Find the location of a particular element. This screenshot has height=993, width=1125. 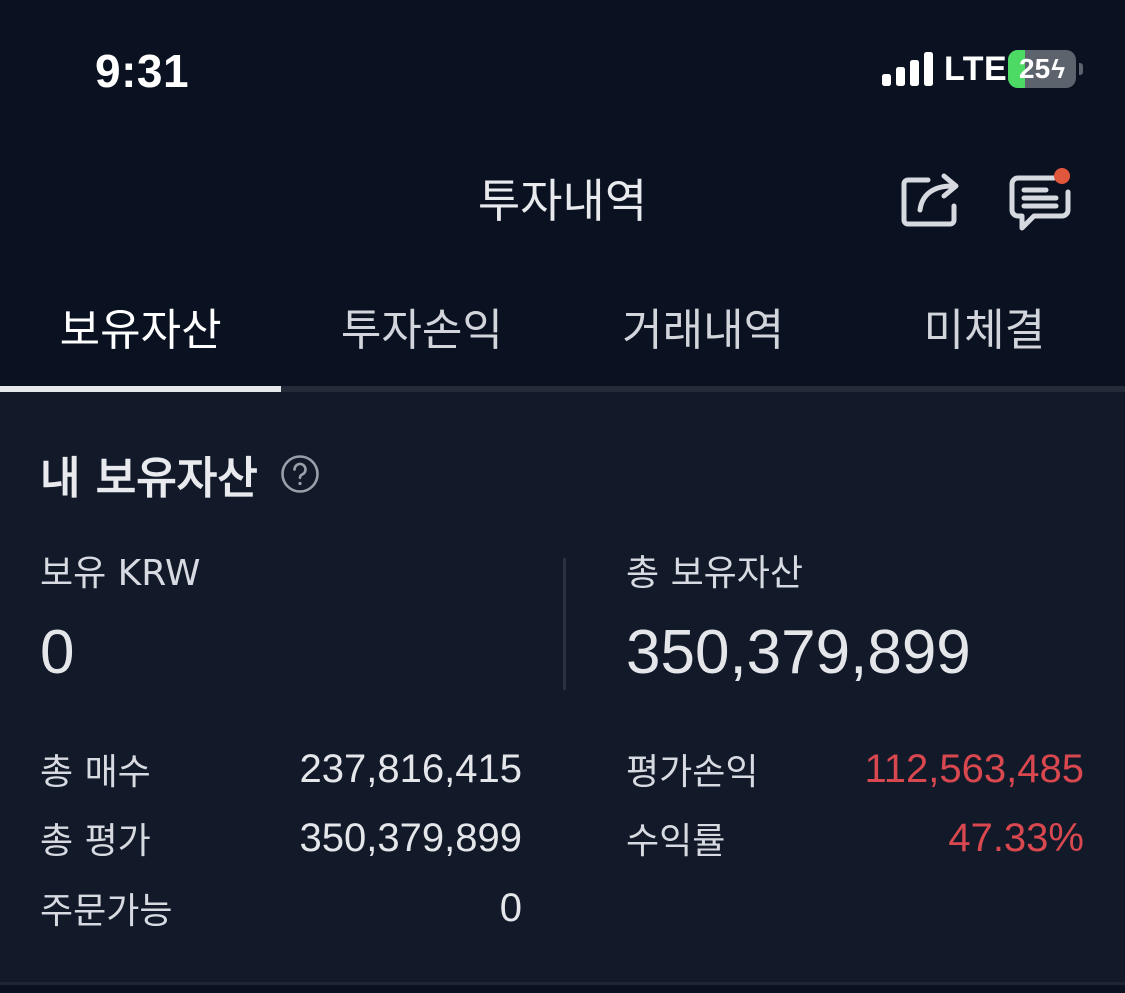

status-bar: 9:31 LTE 25 ϟ is located at coordinates (562, 65).